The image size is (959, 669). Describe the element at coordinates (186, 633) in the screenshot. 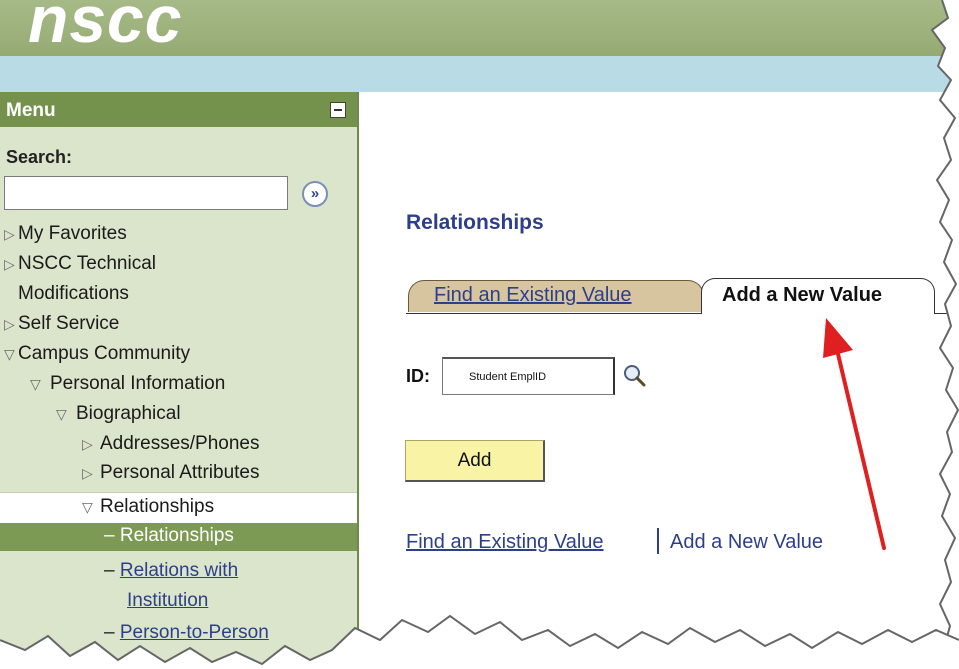

I see `menu-item-person-to-person: – Person-to-Person` at that location.